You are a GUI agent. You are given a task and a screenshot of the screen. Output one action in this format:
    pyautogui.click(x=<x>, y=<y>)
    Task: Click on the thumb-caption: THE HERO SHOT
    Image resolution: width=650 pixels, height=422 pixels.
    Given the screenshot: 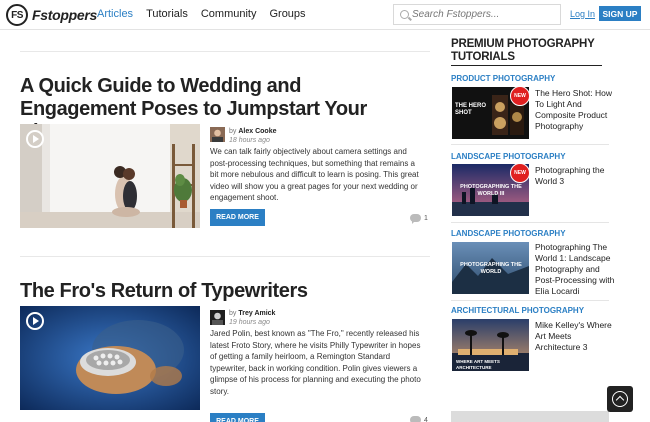 What is the action you would take?
    pyautogui.click(x=471, y=109)
    